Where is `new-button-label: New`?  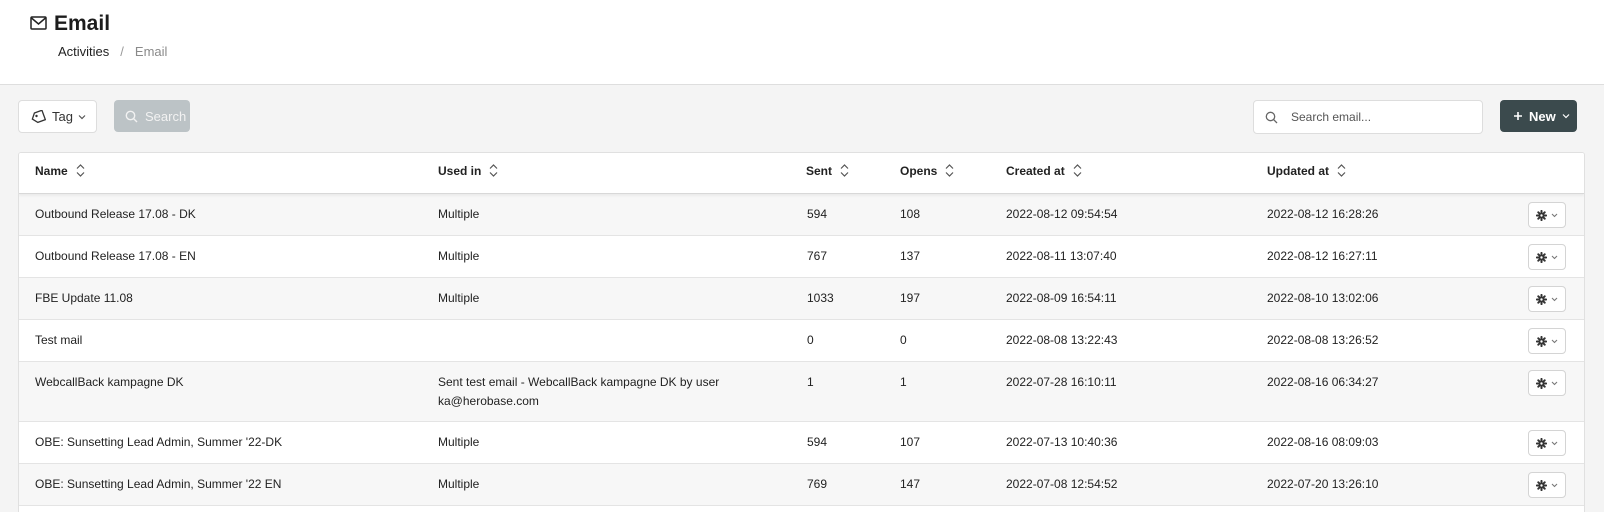 new-button-label: New is located at coordinates (1542, 116).